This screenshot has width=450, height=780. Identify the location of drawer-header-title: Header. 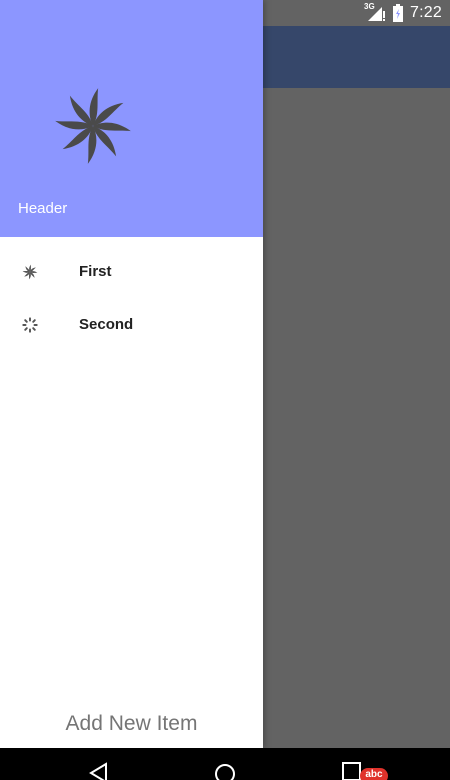
(43, 208).